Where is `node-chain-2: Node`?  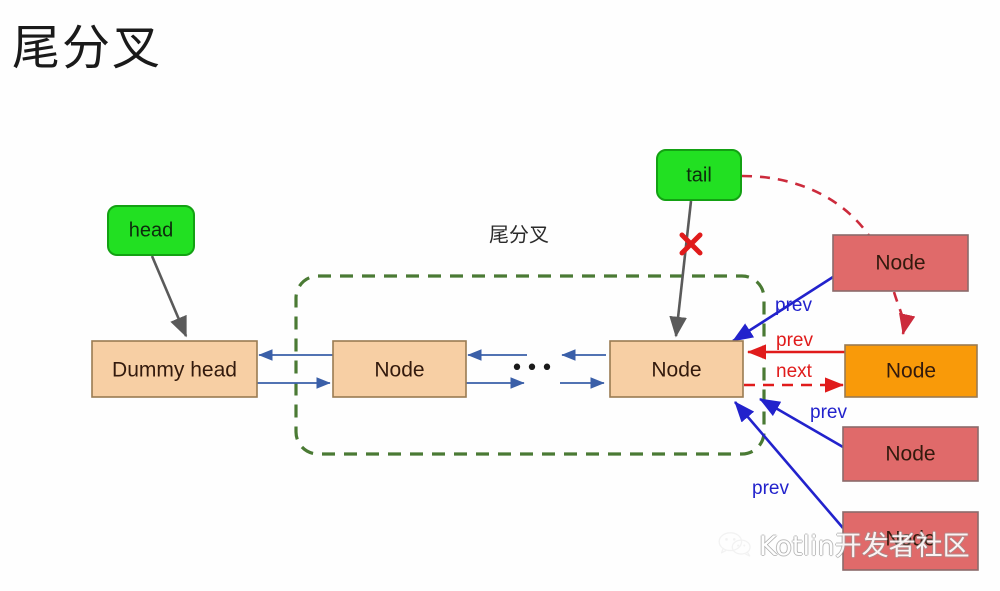 node-chain-2: Node is located at coordinates (676, 369).